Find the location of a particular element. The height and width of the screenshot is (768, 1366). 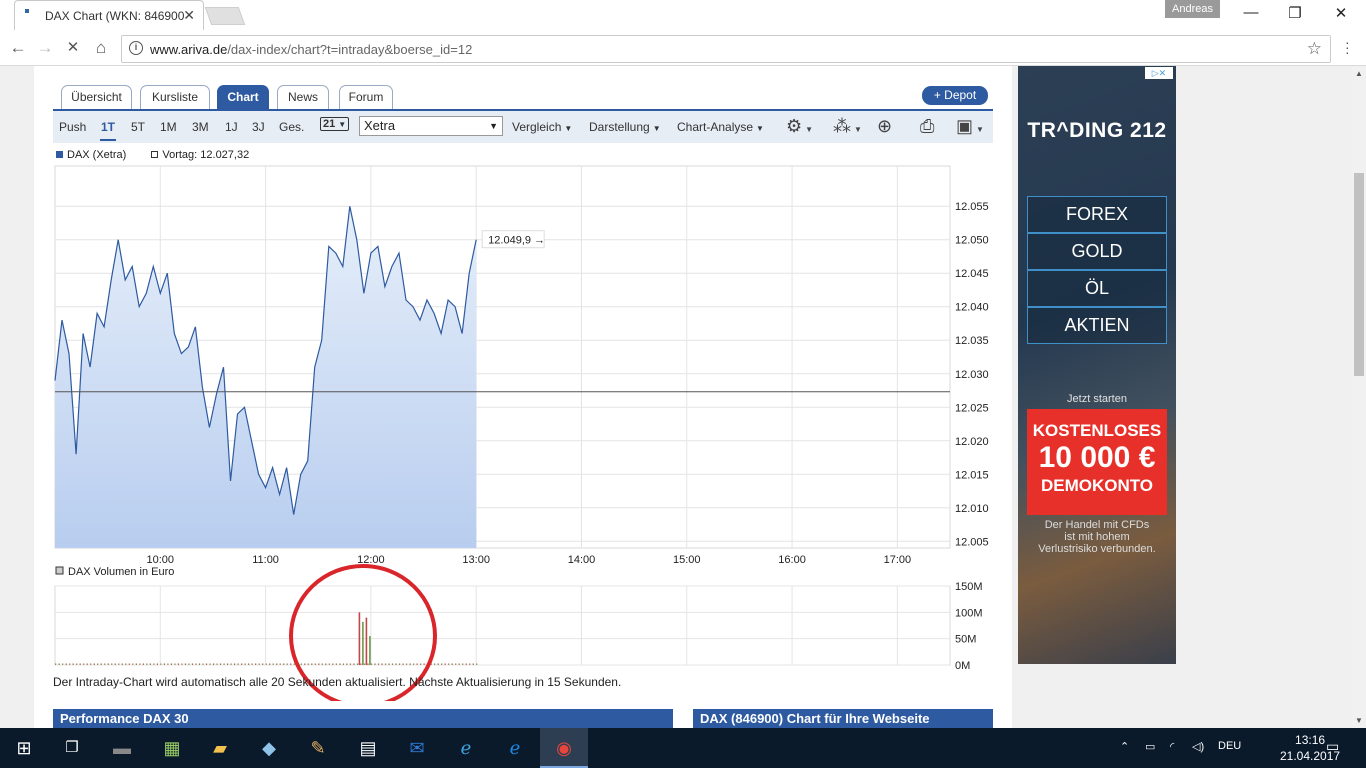

chevron-down-icon: ▼ is located at coordinates (493, 126).